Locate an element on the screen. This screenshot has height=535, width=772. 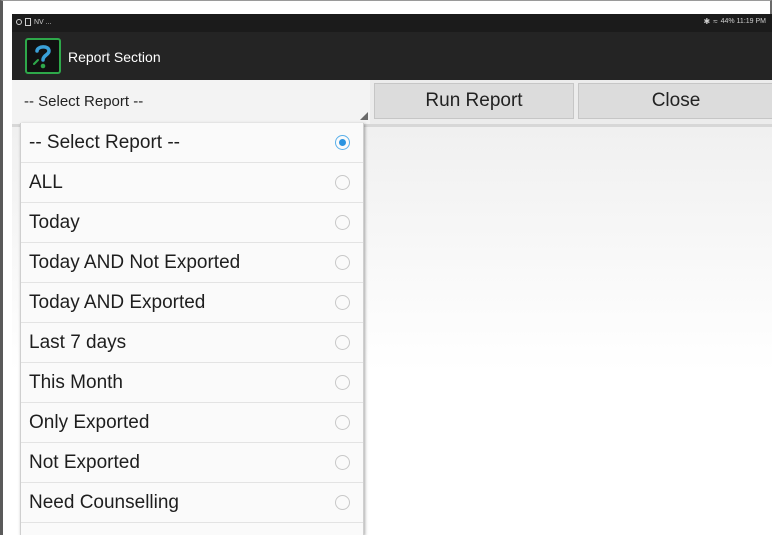
option-label: ALL is located at coordinates (46, 182).